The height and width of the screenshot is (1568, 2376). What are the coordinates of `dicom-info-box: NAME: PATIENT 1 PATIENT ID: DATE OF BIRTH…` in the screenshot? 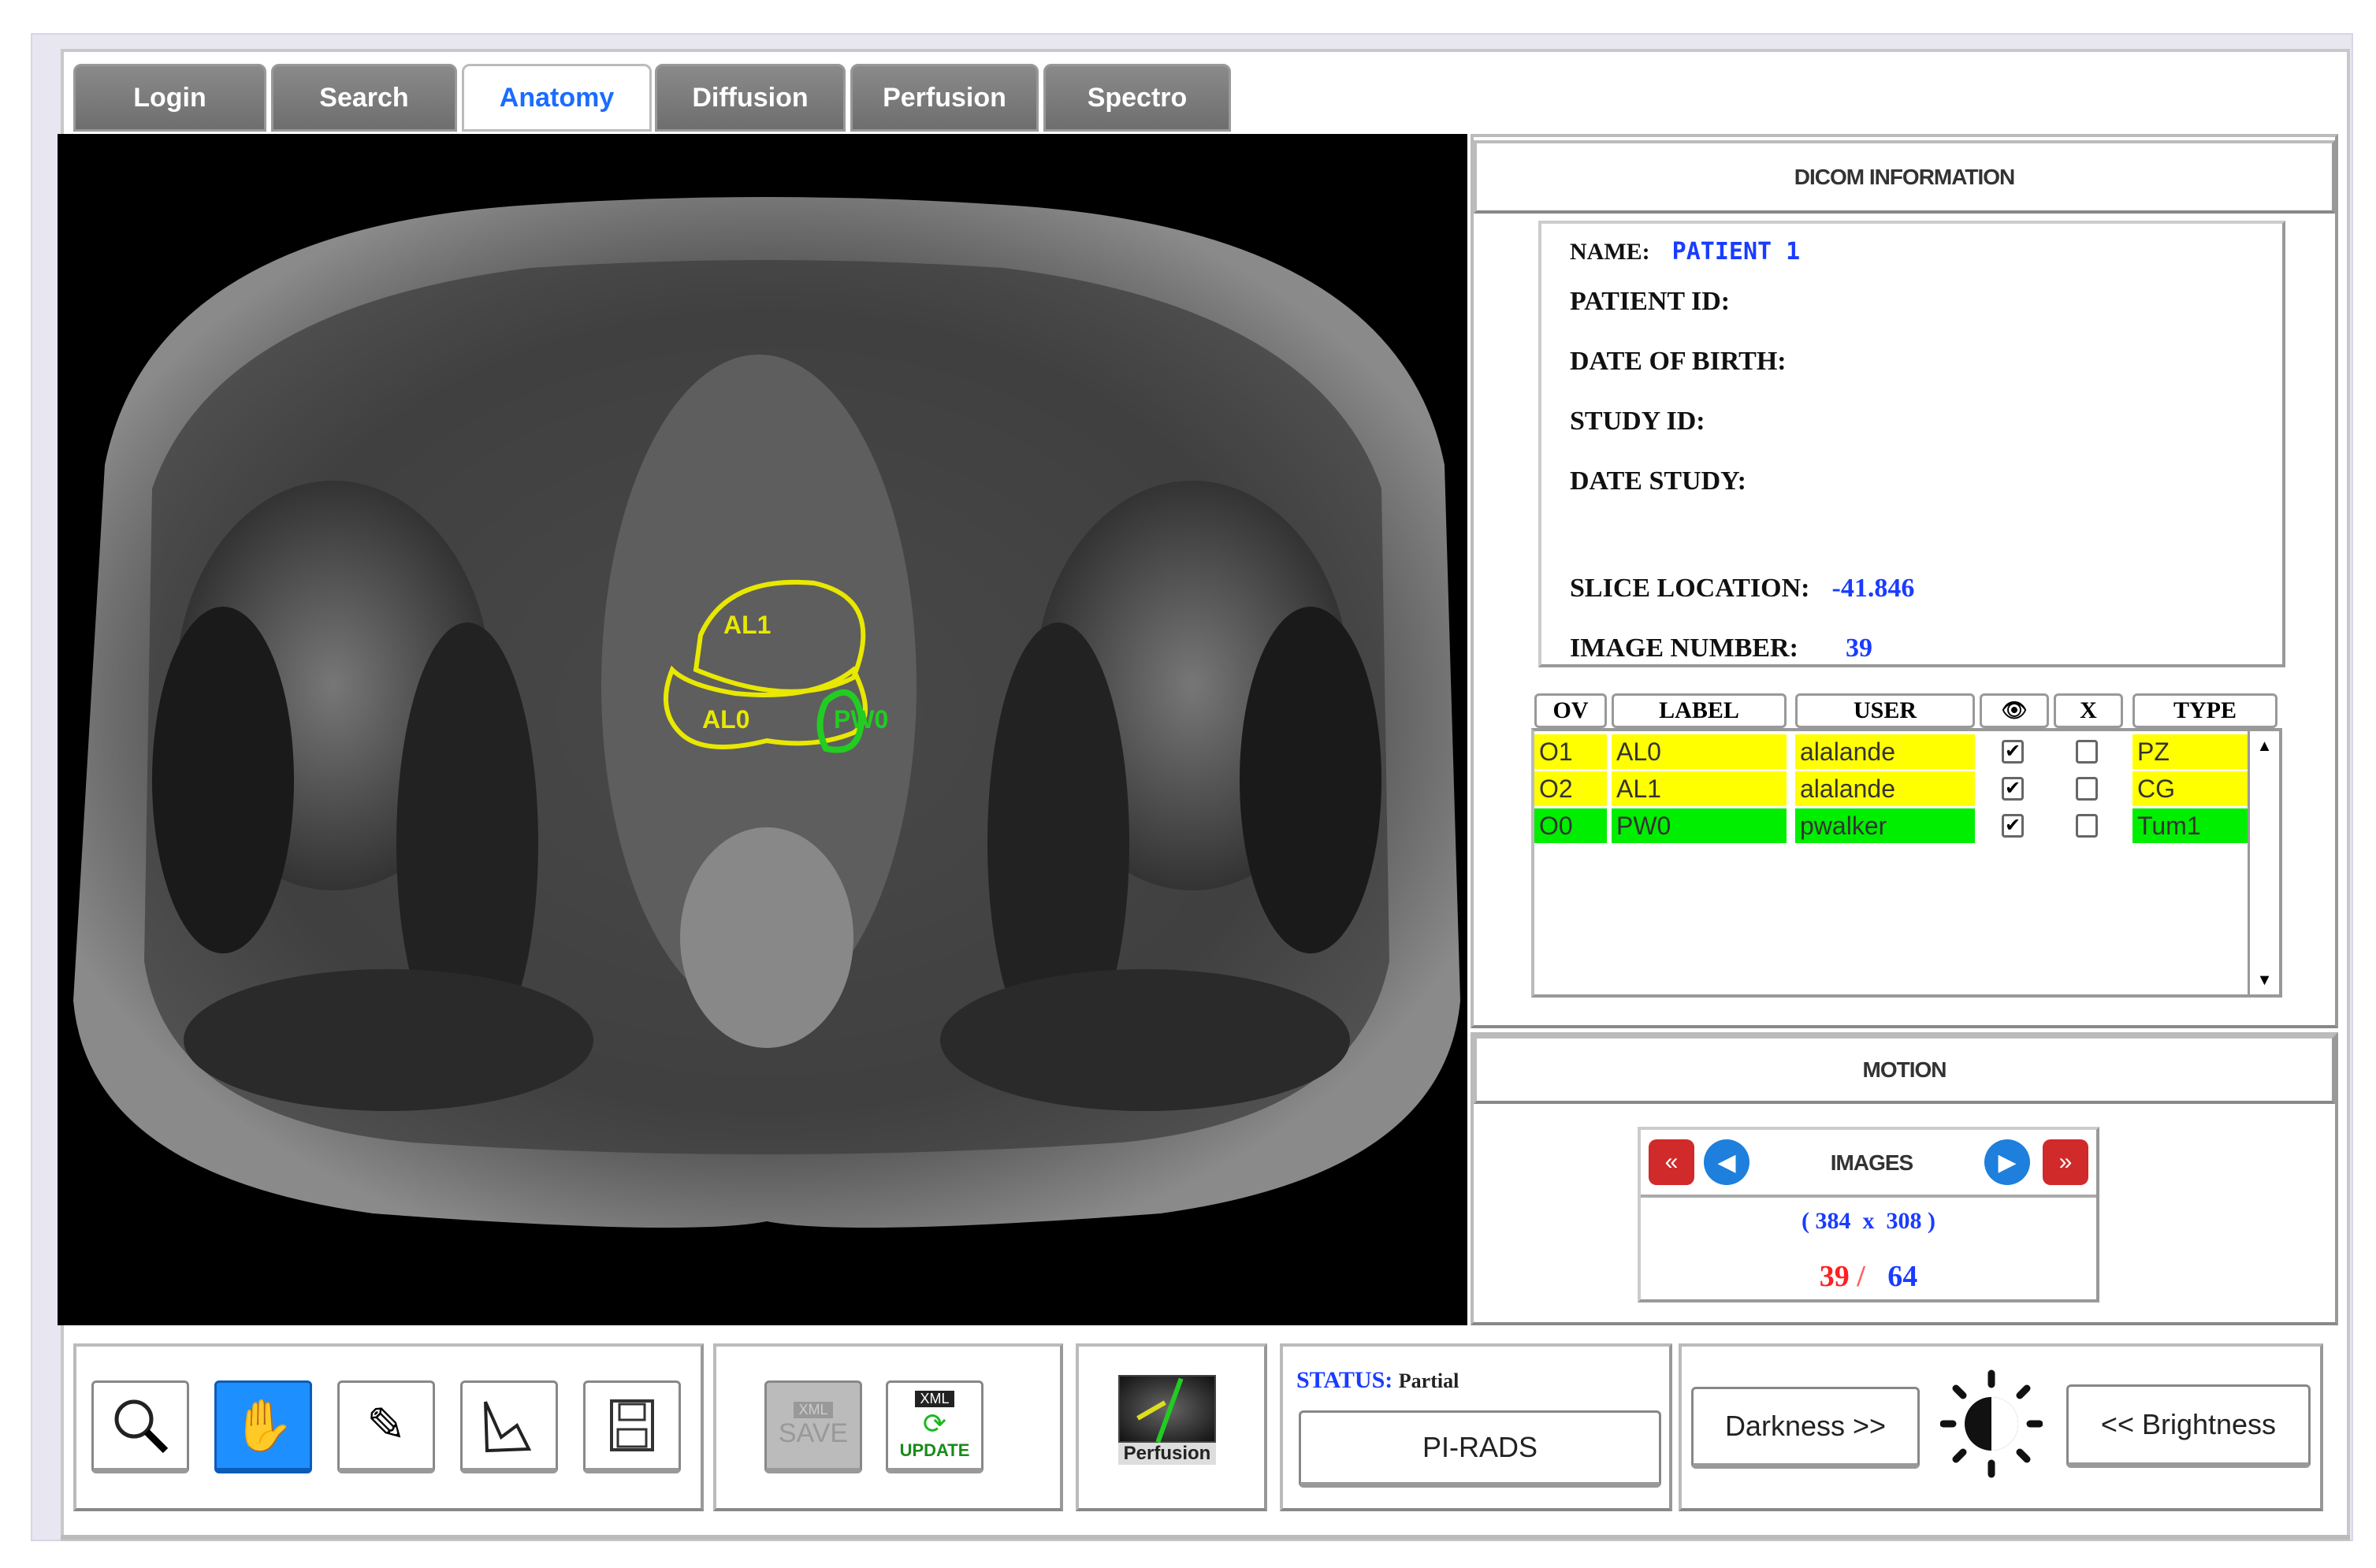 It's located at (1911, 444).